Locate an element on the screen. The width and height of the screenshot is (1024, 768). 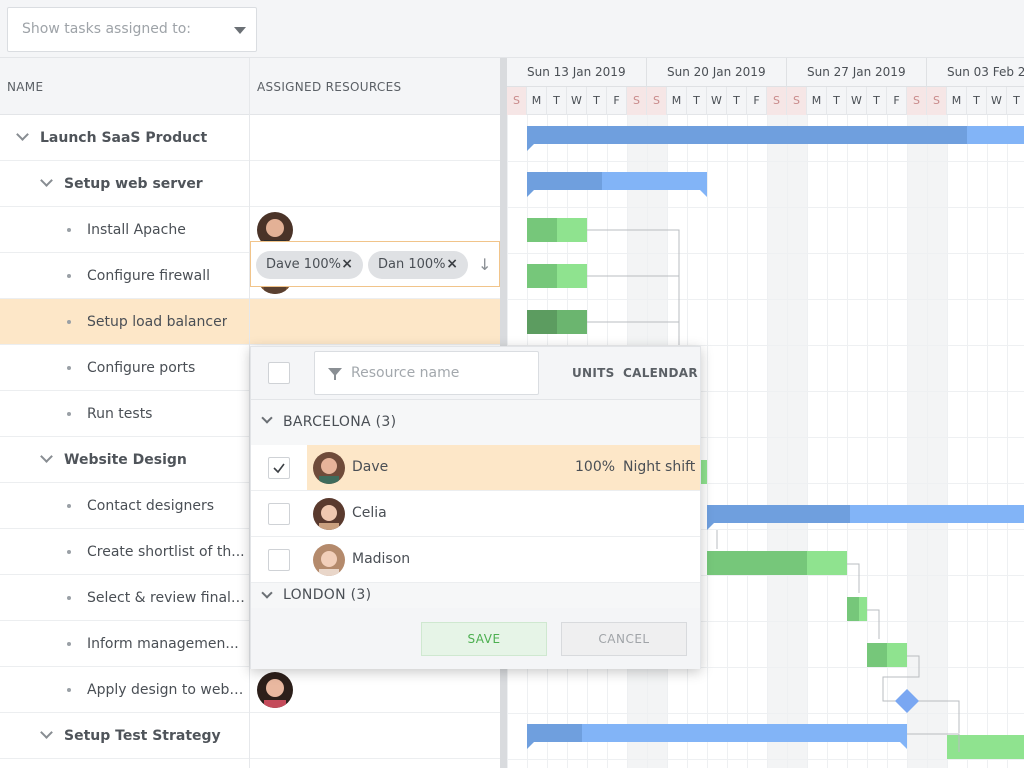
arrow-down-icon: ↓ is located at coordinates (484, 264).